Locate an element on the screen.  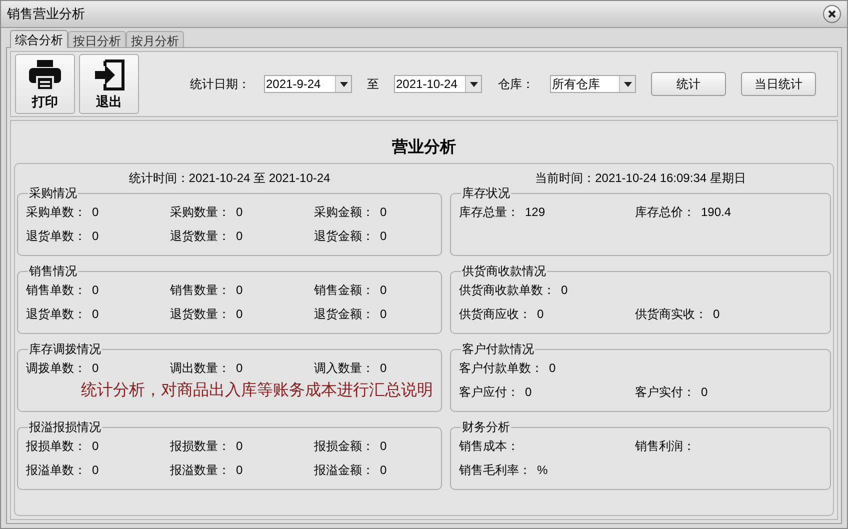
field-label: 销售数量： is located at coordinates (200, 290).